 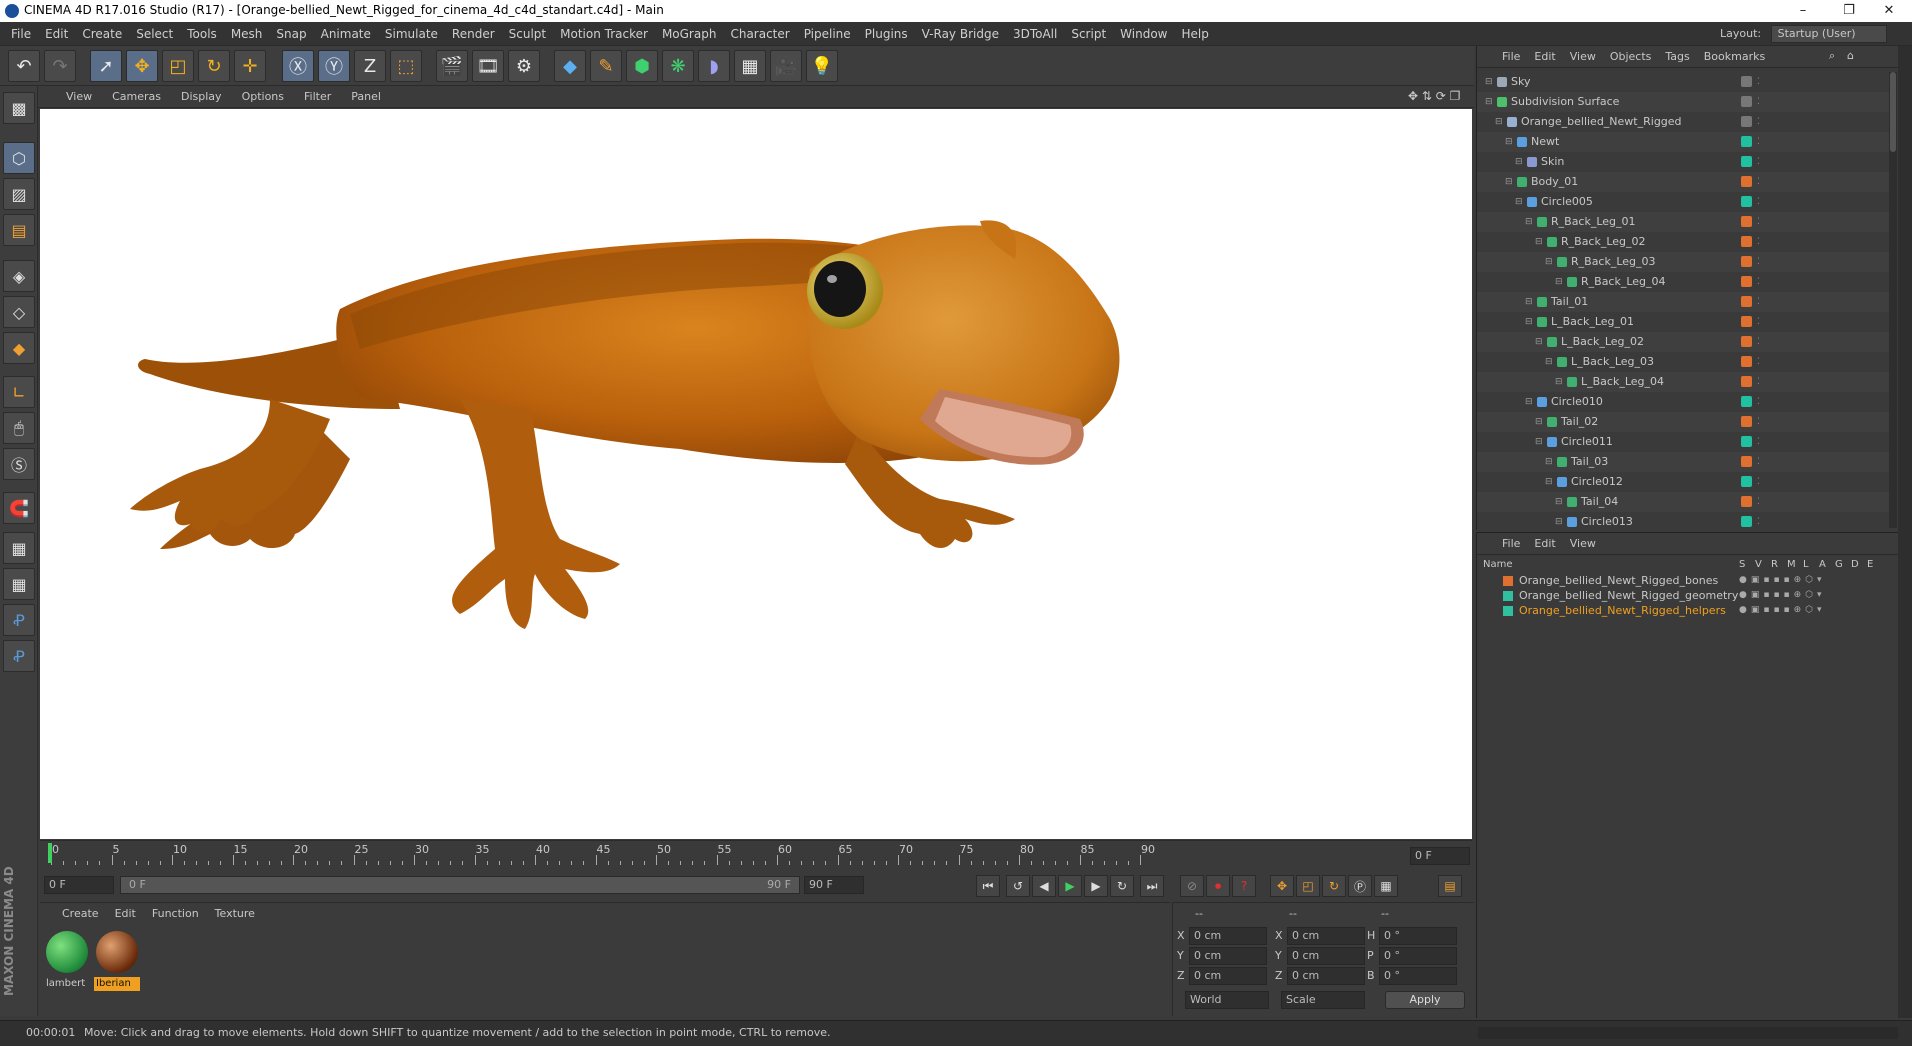 I want to click on y-axis-lock-icon: Ⓨ, so click(x=334, y=66).